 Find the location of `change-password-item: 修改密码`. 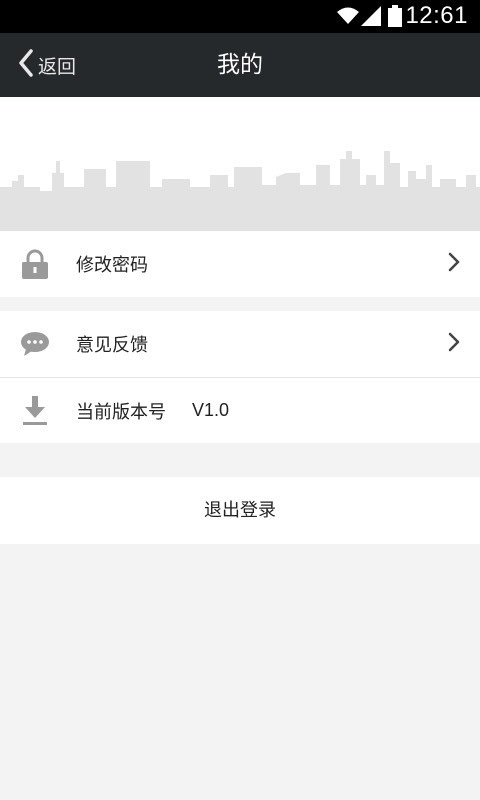

change-password-item: 修改密码 is located at coordinates (240, 264).